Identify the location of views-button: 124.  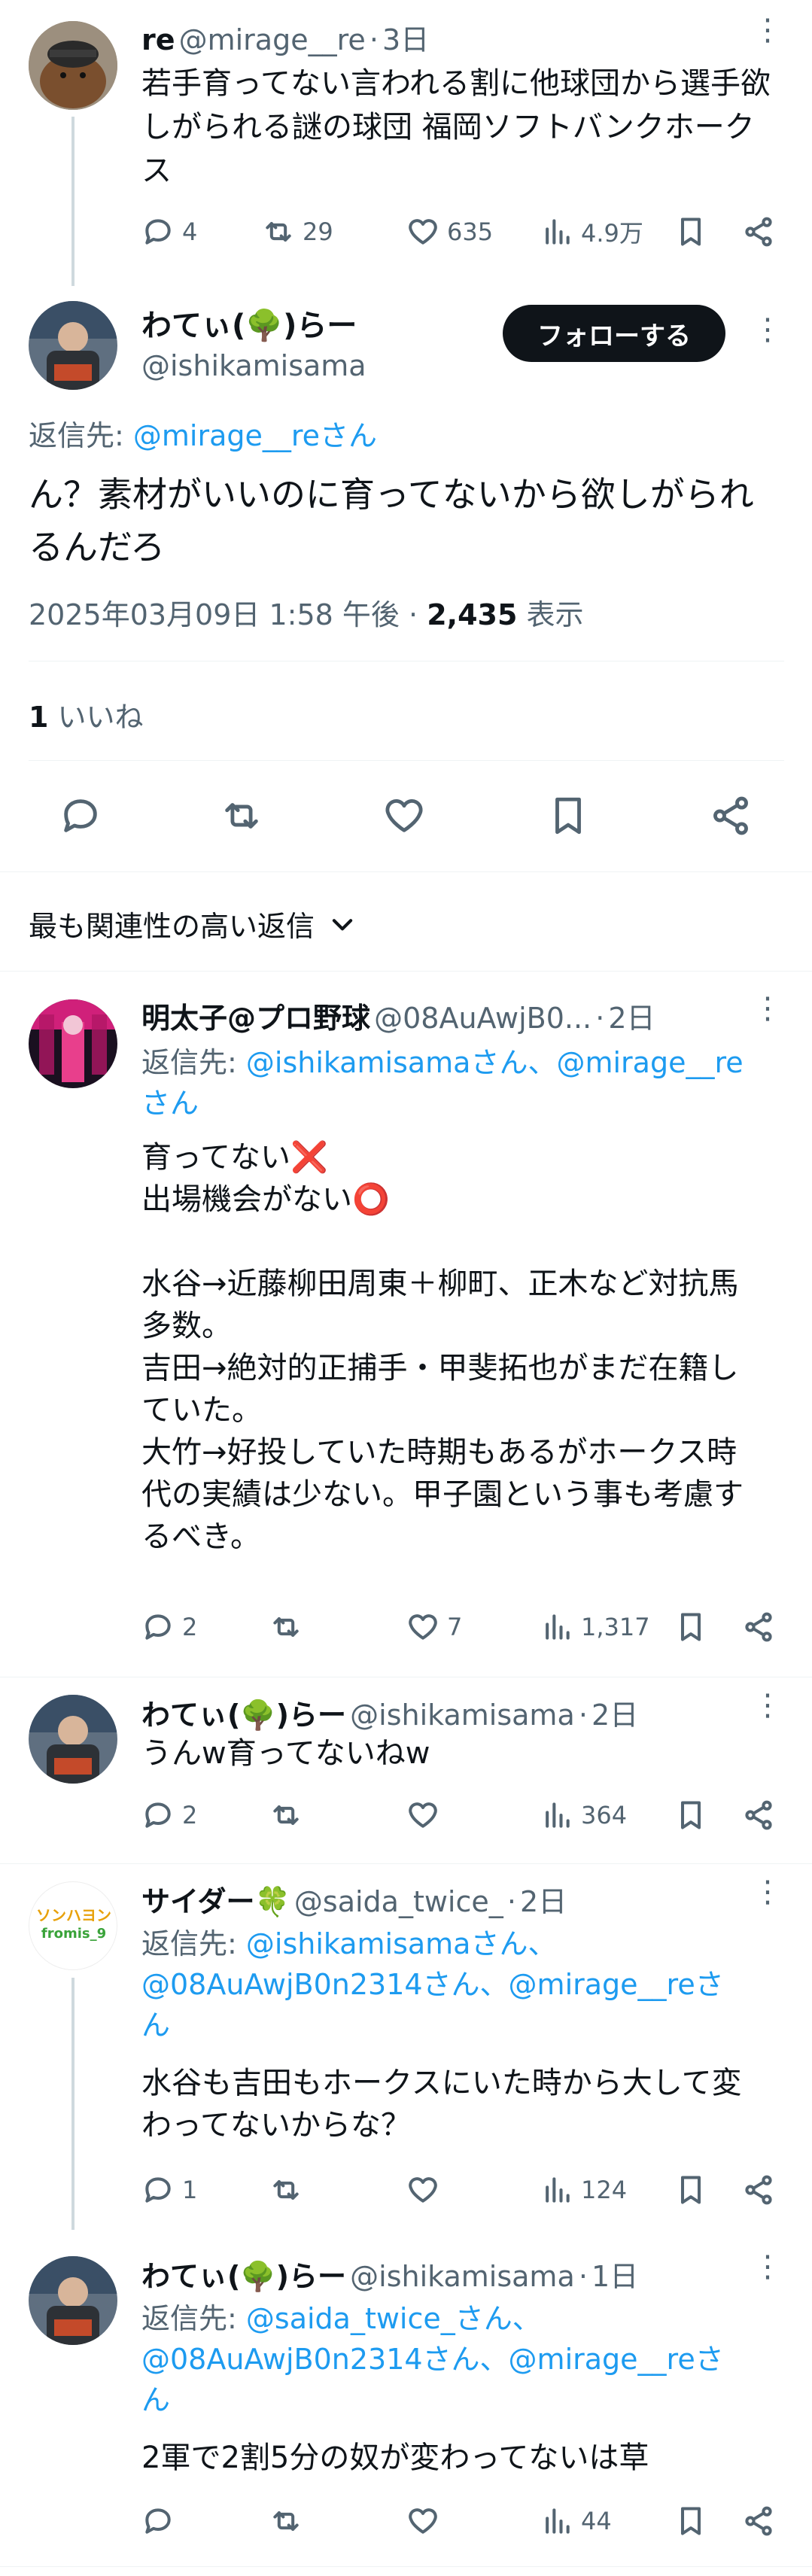
(583, 2190).